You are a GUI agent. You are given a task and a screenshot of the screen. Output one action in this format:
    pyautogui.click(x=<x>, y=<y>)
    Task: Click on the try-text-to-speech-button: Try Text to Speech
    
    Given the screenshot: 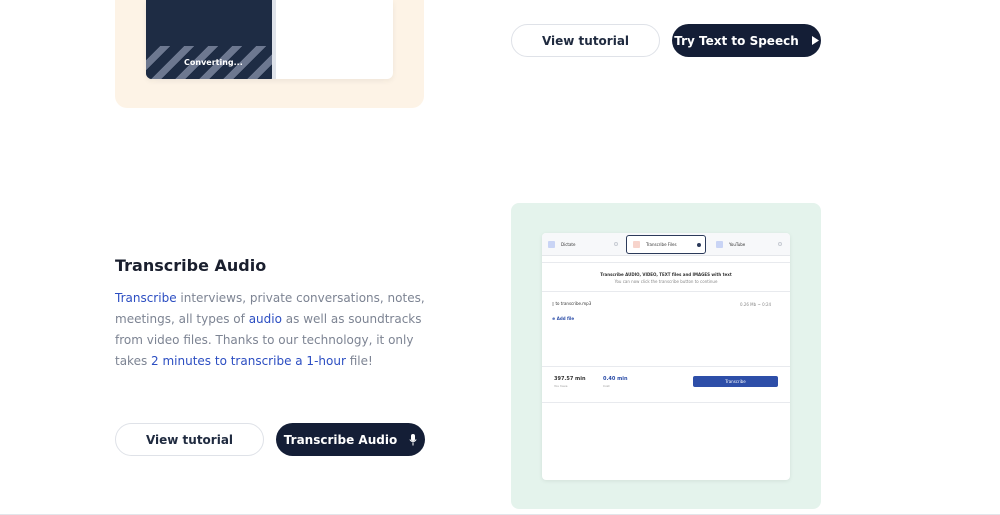 What is the action you would take?
    pyautogui.click(x=746, y=40)
    